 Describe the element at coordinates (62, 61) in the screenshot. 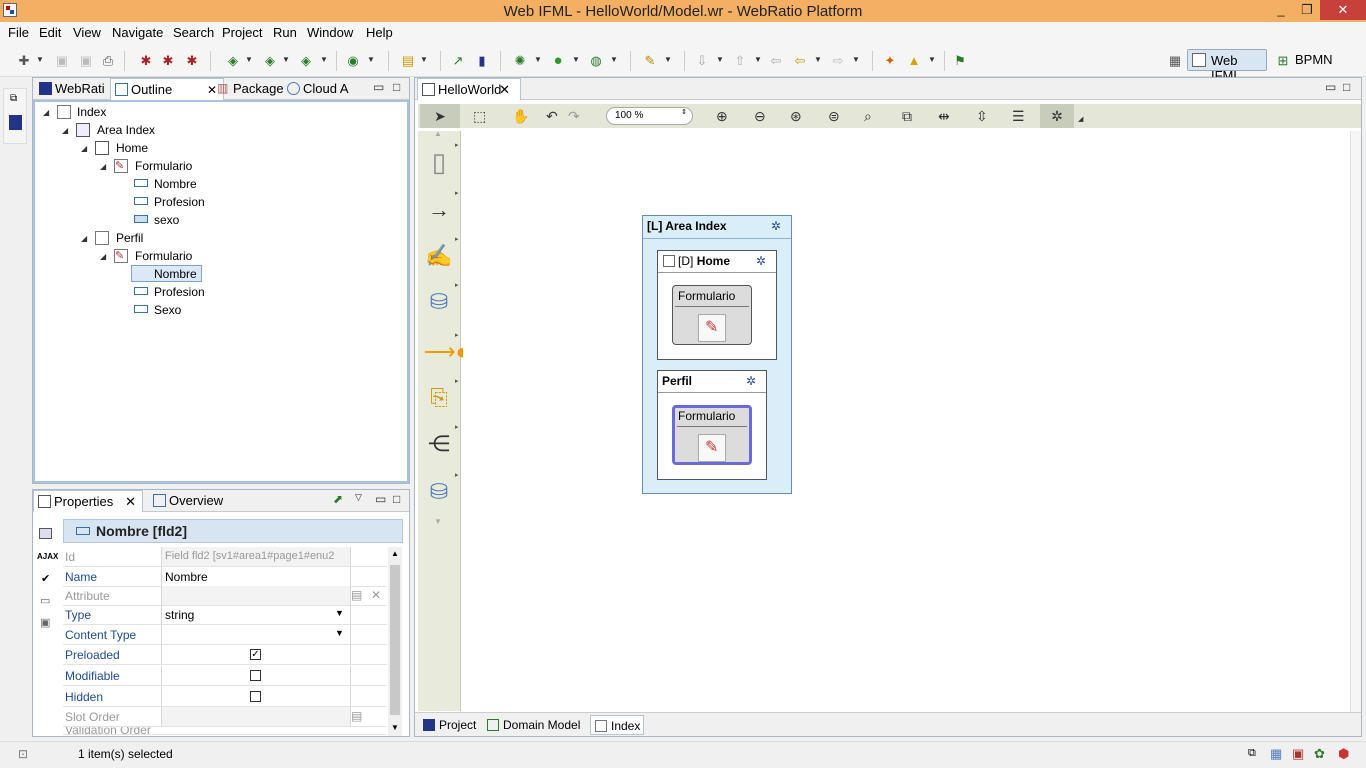

I see `save-icon: ▣` at that location.